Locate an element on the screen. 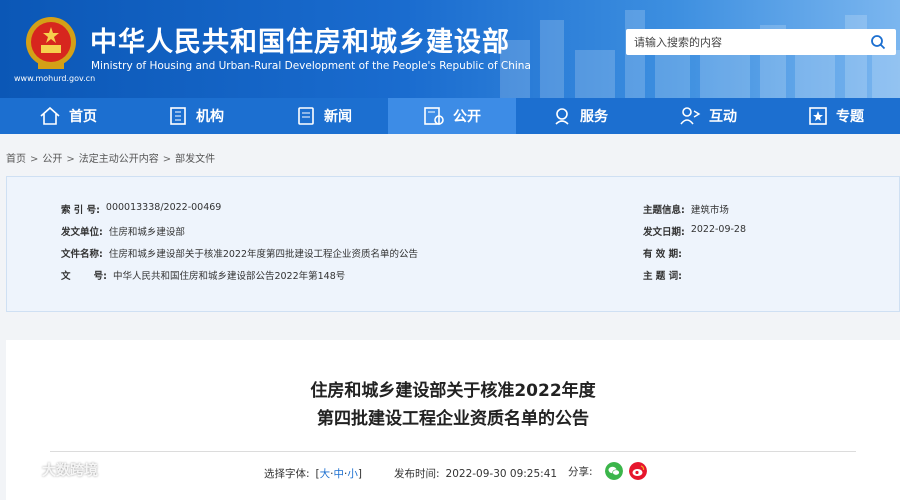 The height and width of the screenshot is (500, 900). search-input is located at coordinates (744, 42).